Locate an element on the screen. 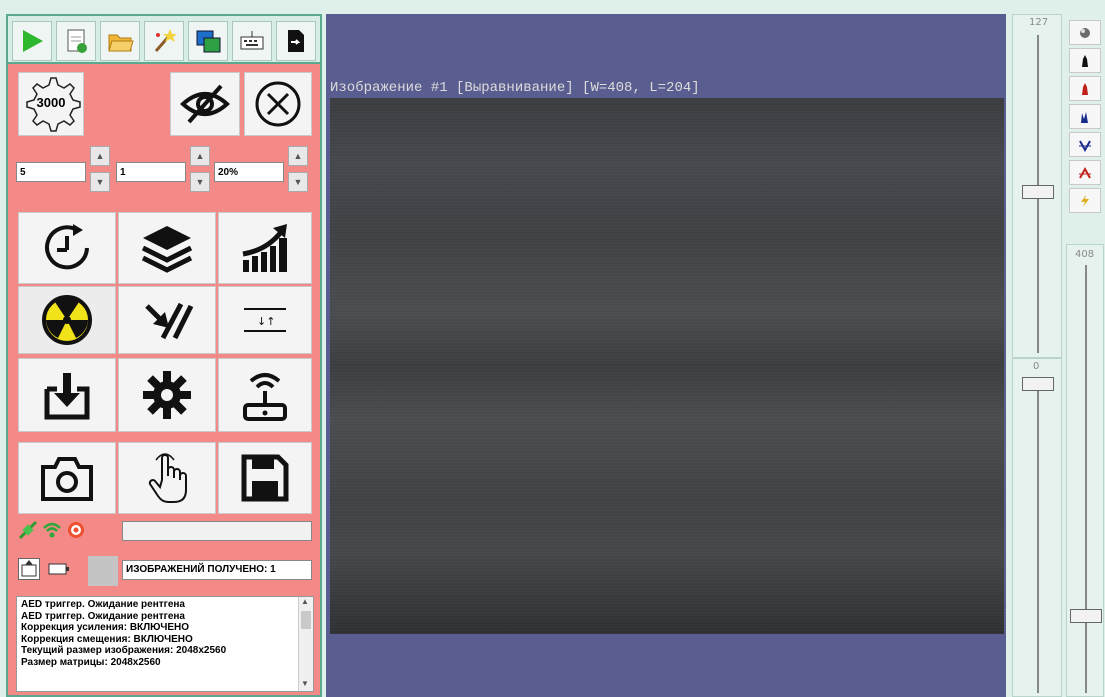 This screenshot has height=697, width=1105. preview-box is located at coordinates (103, 571).